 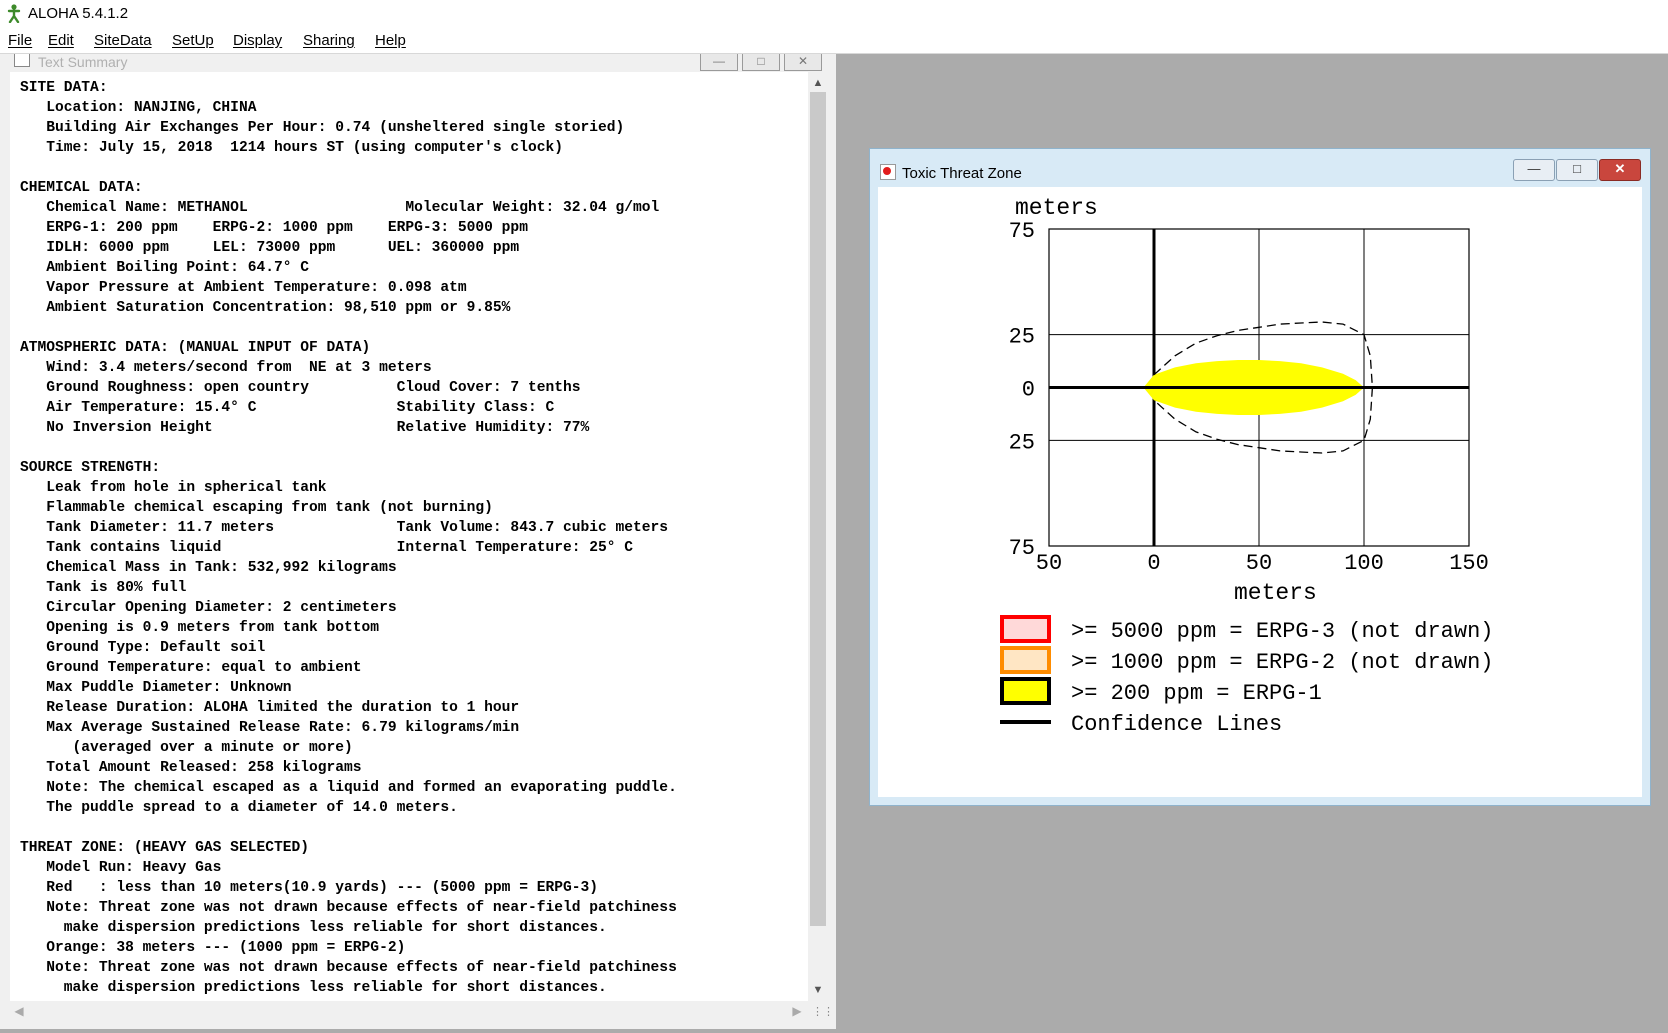 I want to click on x-tick-label: 150, so click(x=1469, y=563).